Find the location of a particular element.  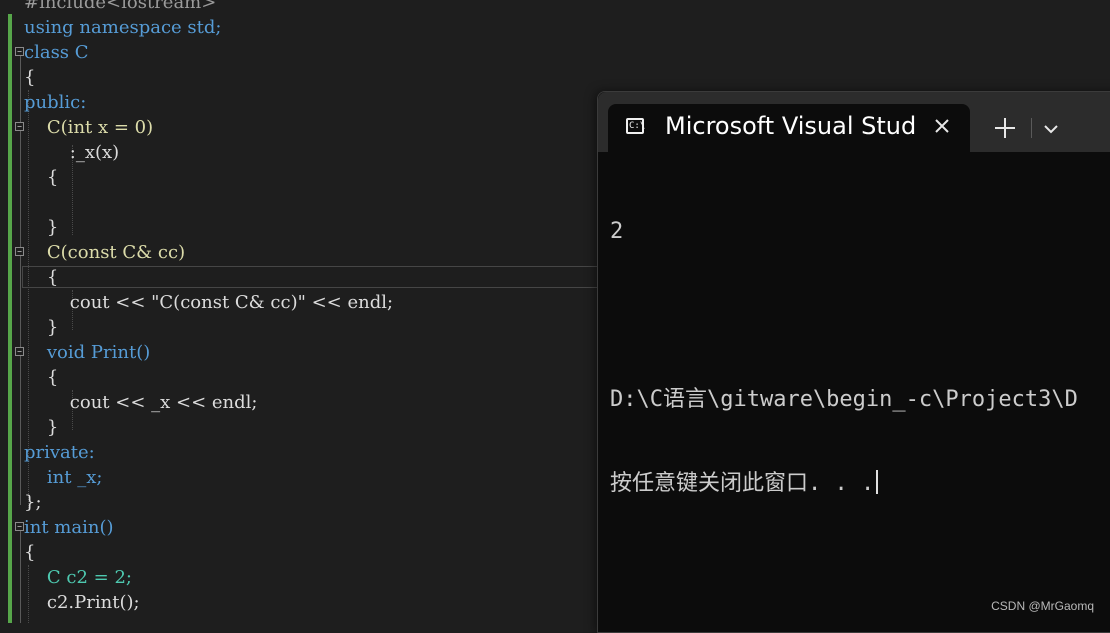

token: c2.Print(); is located at coordinates (82, 602).